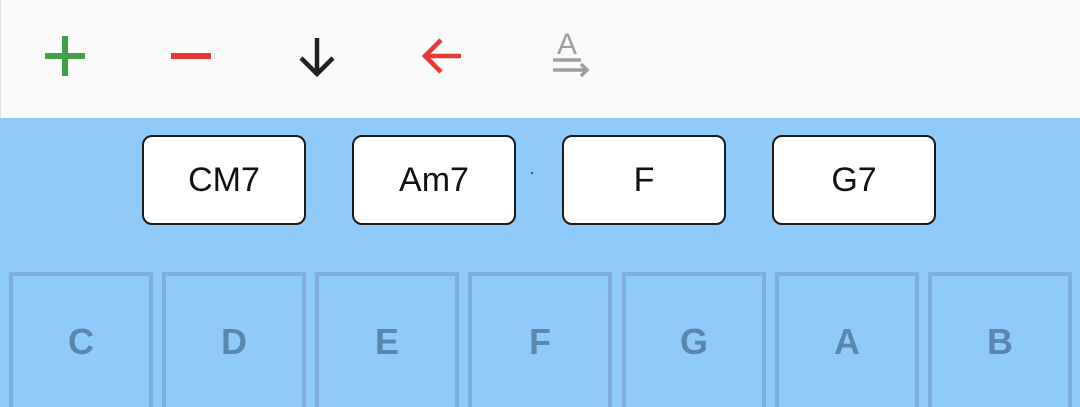 The height and width of the screenshot is (407, 1080). I want to click on key-f: F, so click(540, 339).